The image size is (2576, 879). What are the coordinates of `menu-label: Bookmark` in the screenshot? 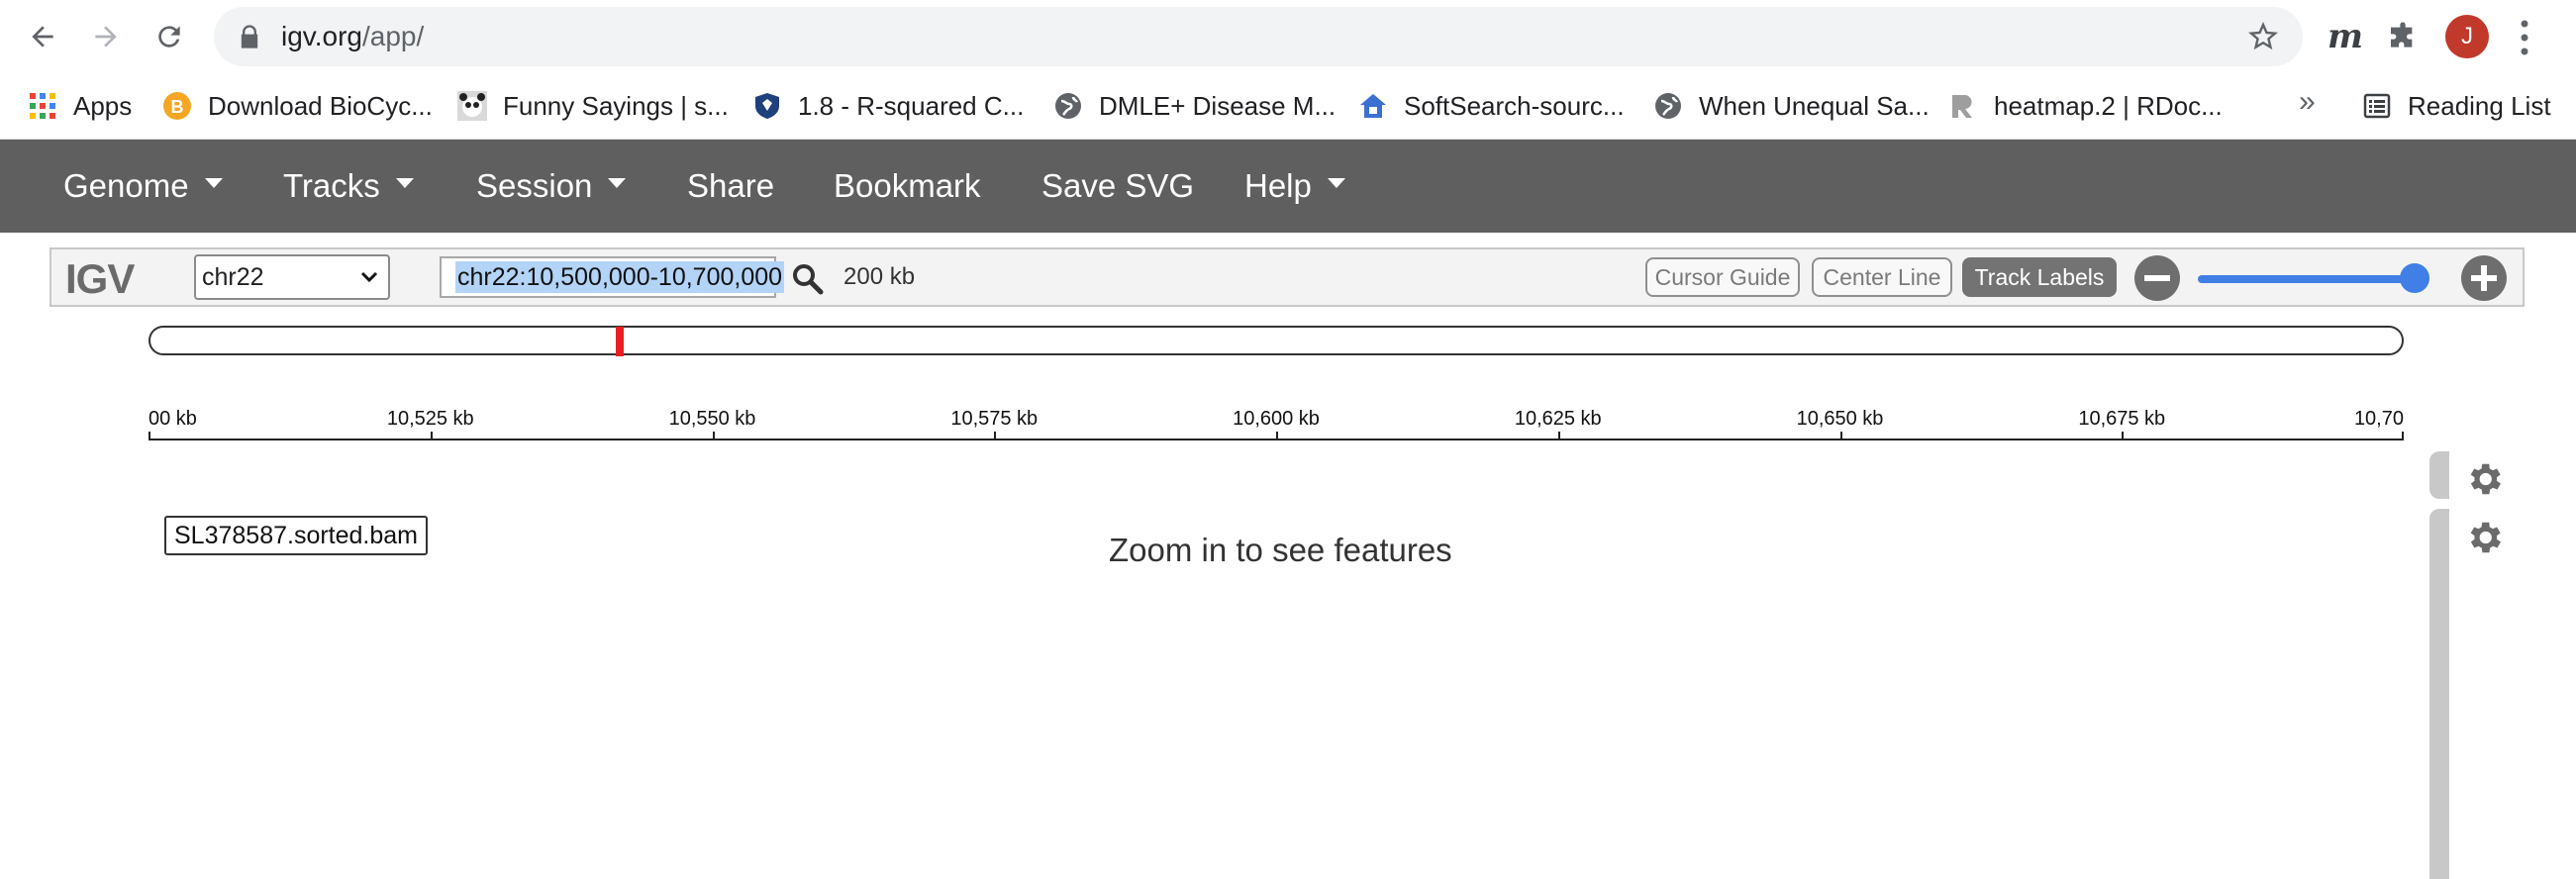 It's located at (908, 185).